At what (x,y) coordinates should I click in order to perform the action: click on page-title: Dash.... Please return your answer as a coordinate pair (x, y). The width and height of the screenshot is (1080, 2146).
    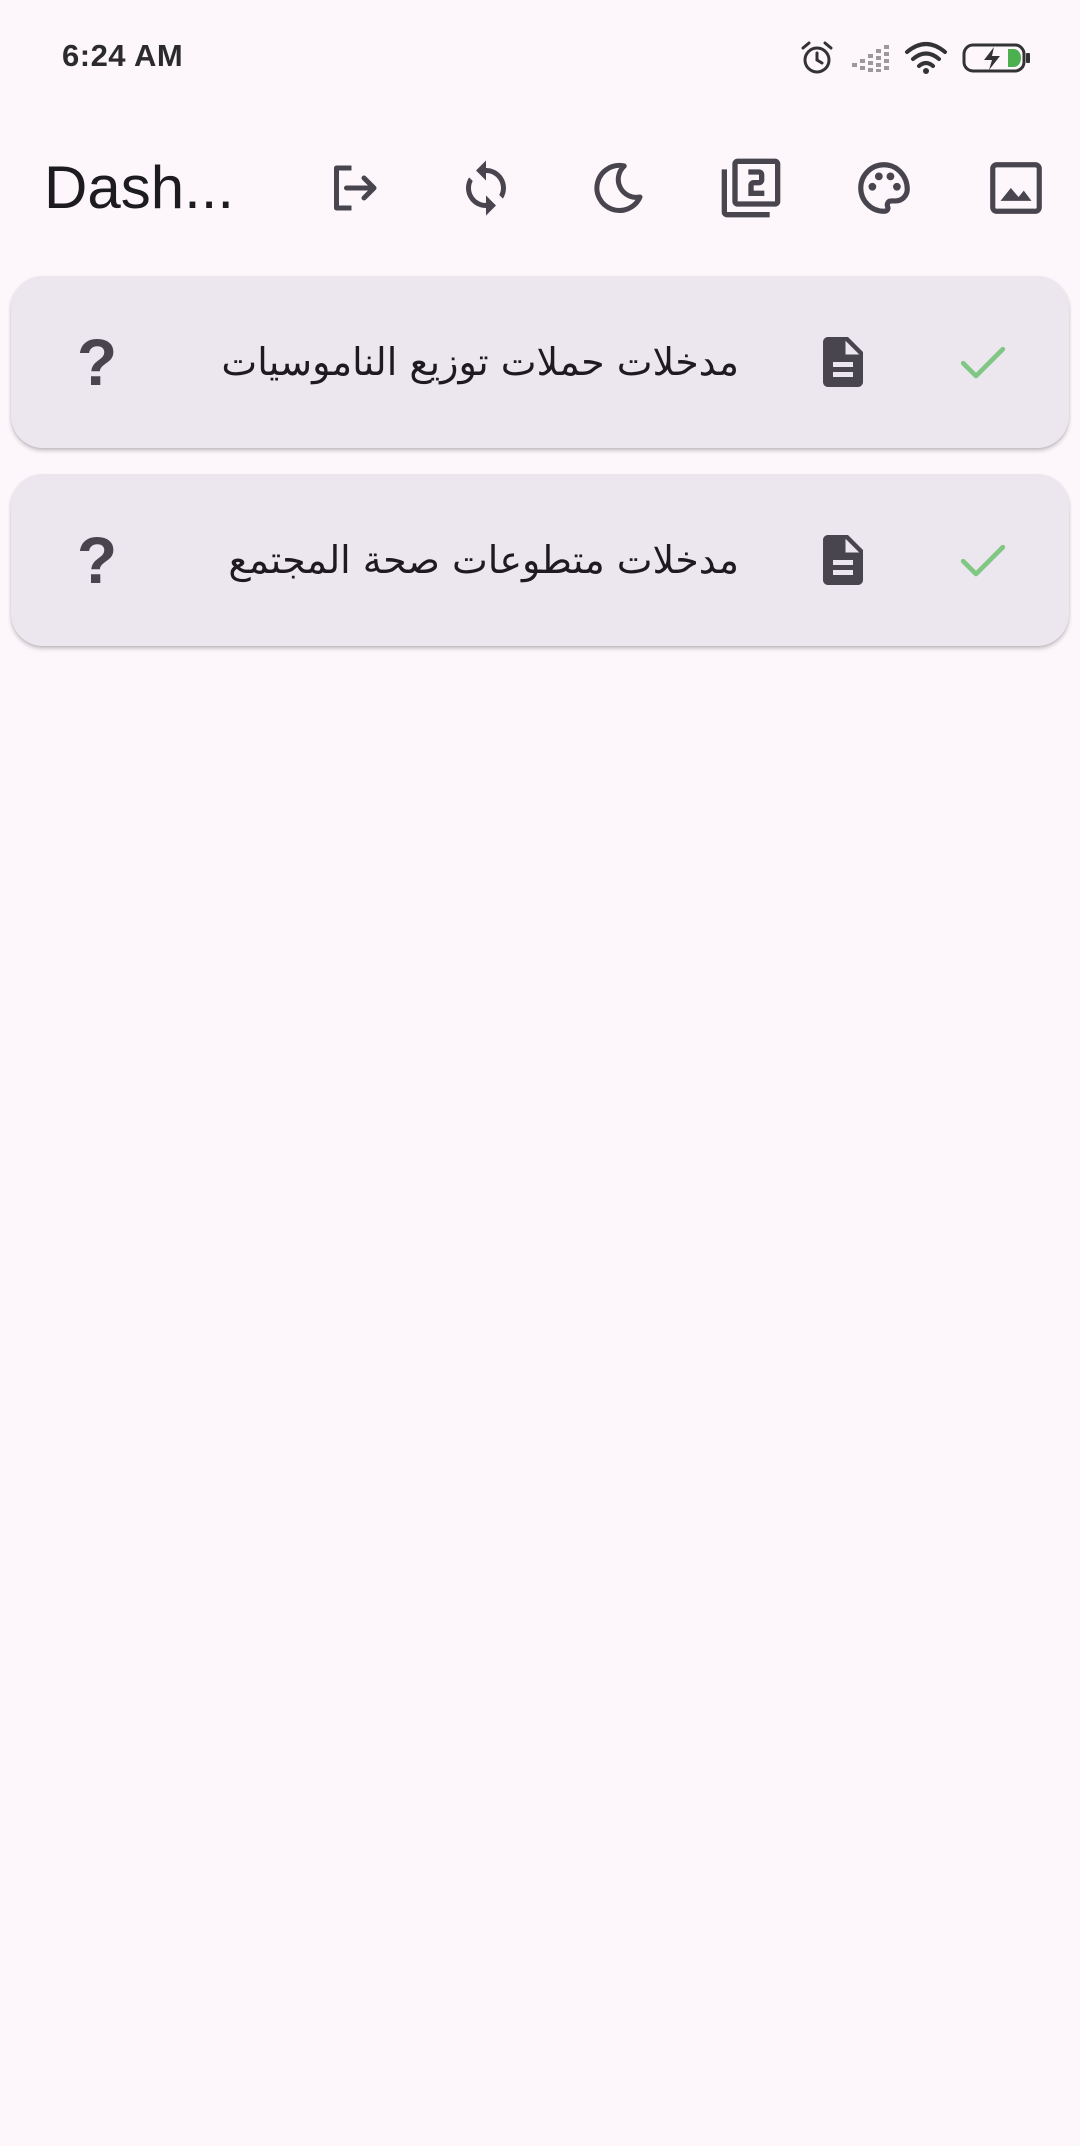
    Looking at the image, I should click on (139, 187).